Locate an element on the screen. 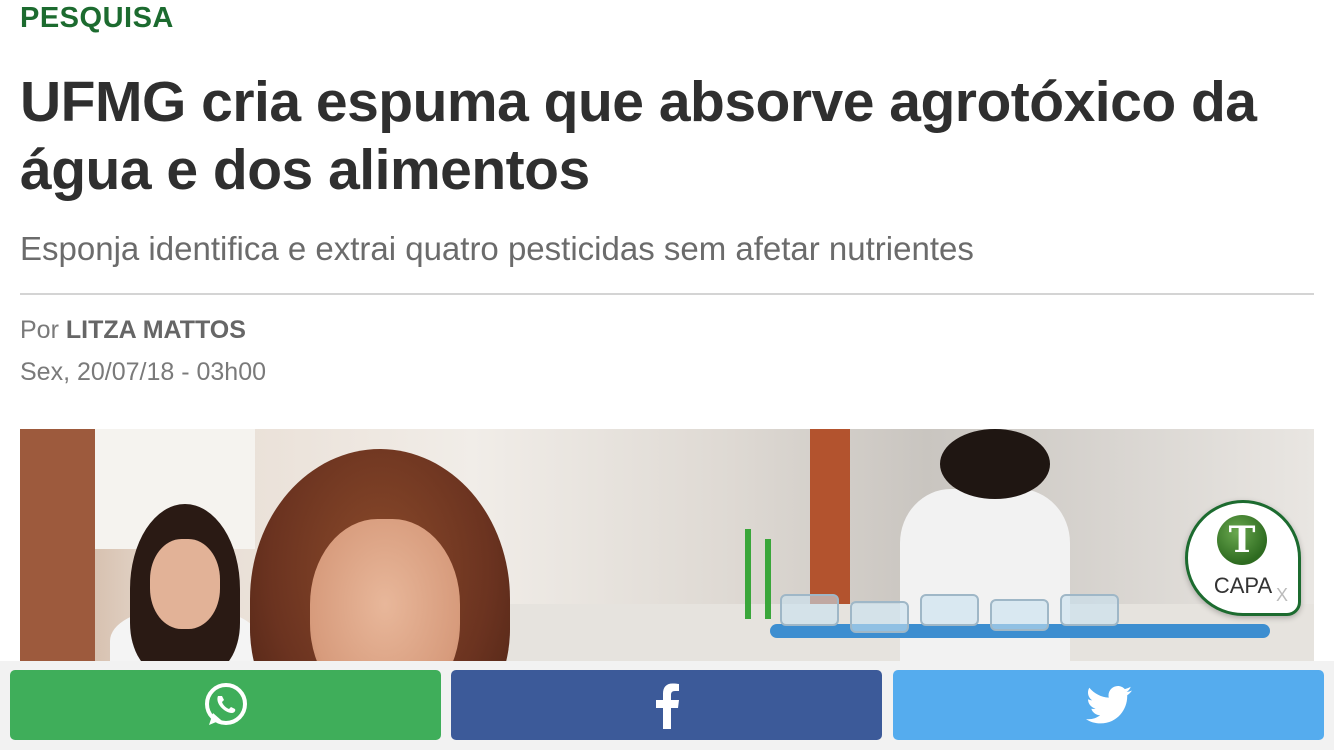 The image size is (1334, 750). photo-person-left-face is located at coordinates (185, 584).